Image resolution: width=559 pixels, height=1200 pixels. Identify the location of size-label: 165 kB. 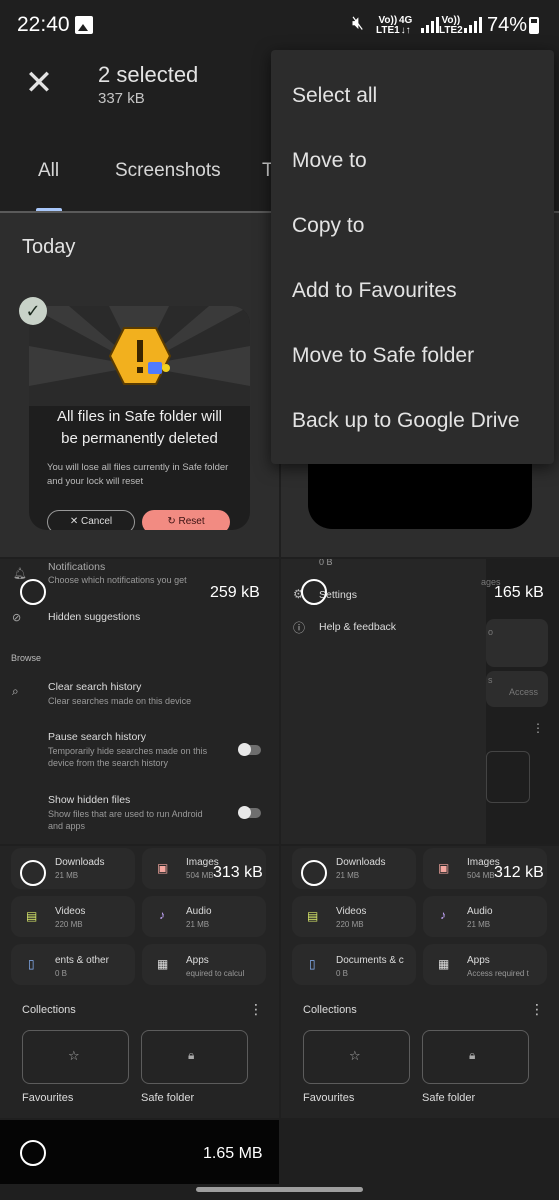
(519, 592).